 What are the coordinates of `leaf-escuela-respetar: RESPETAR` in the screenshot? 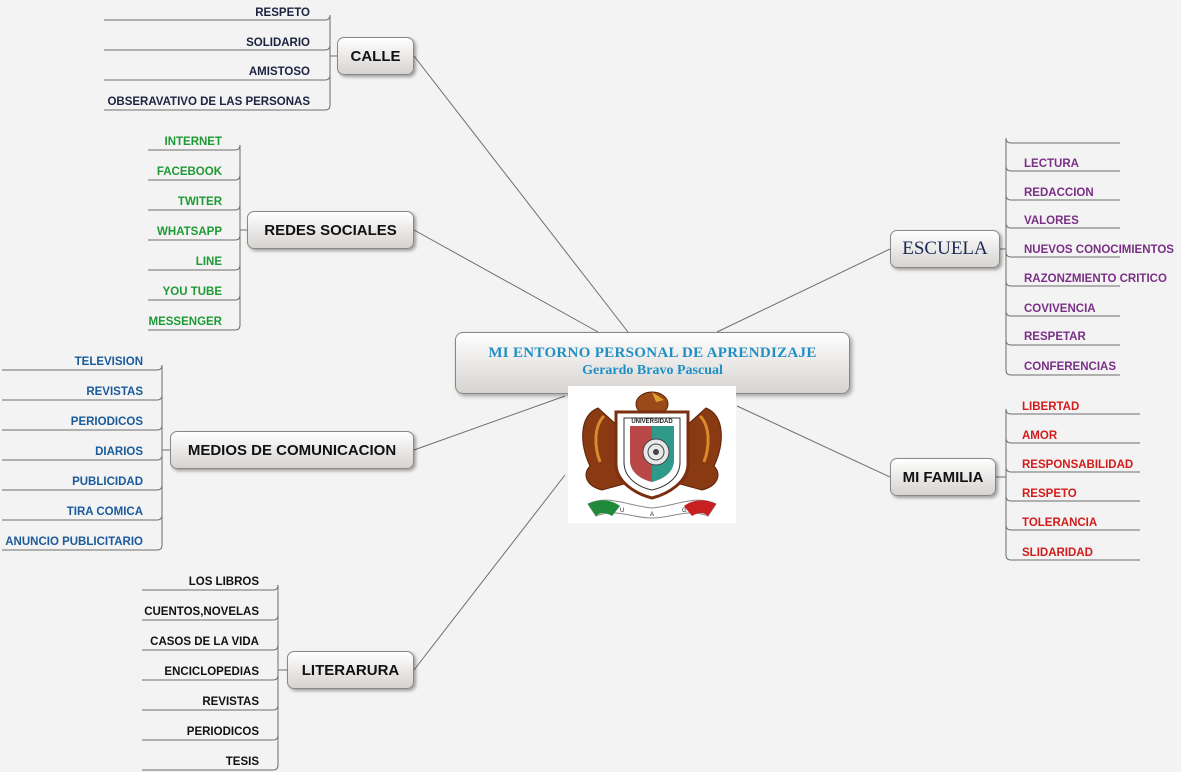 It's located at (1055, 337).